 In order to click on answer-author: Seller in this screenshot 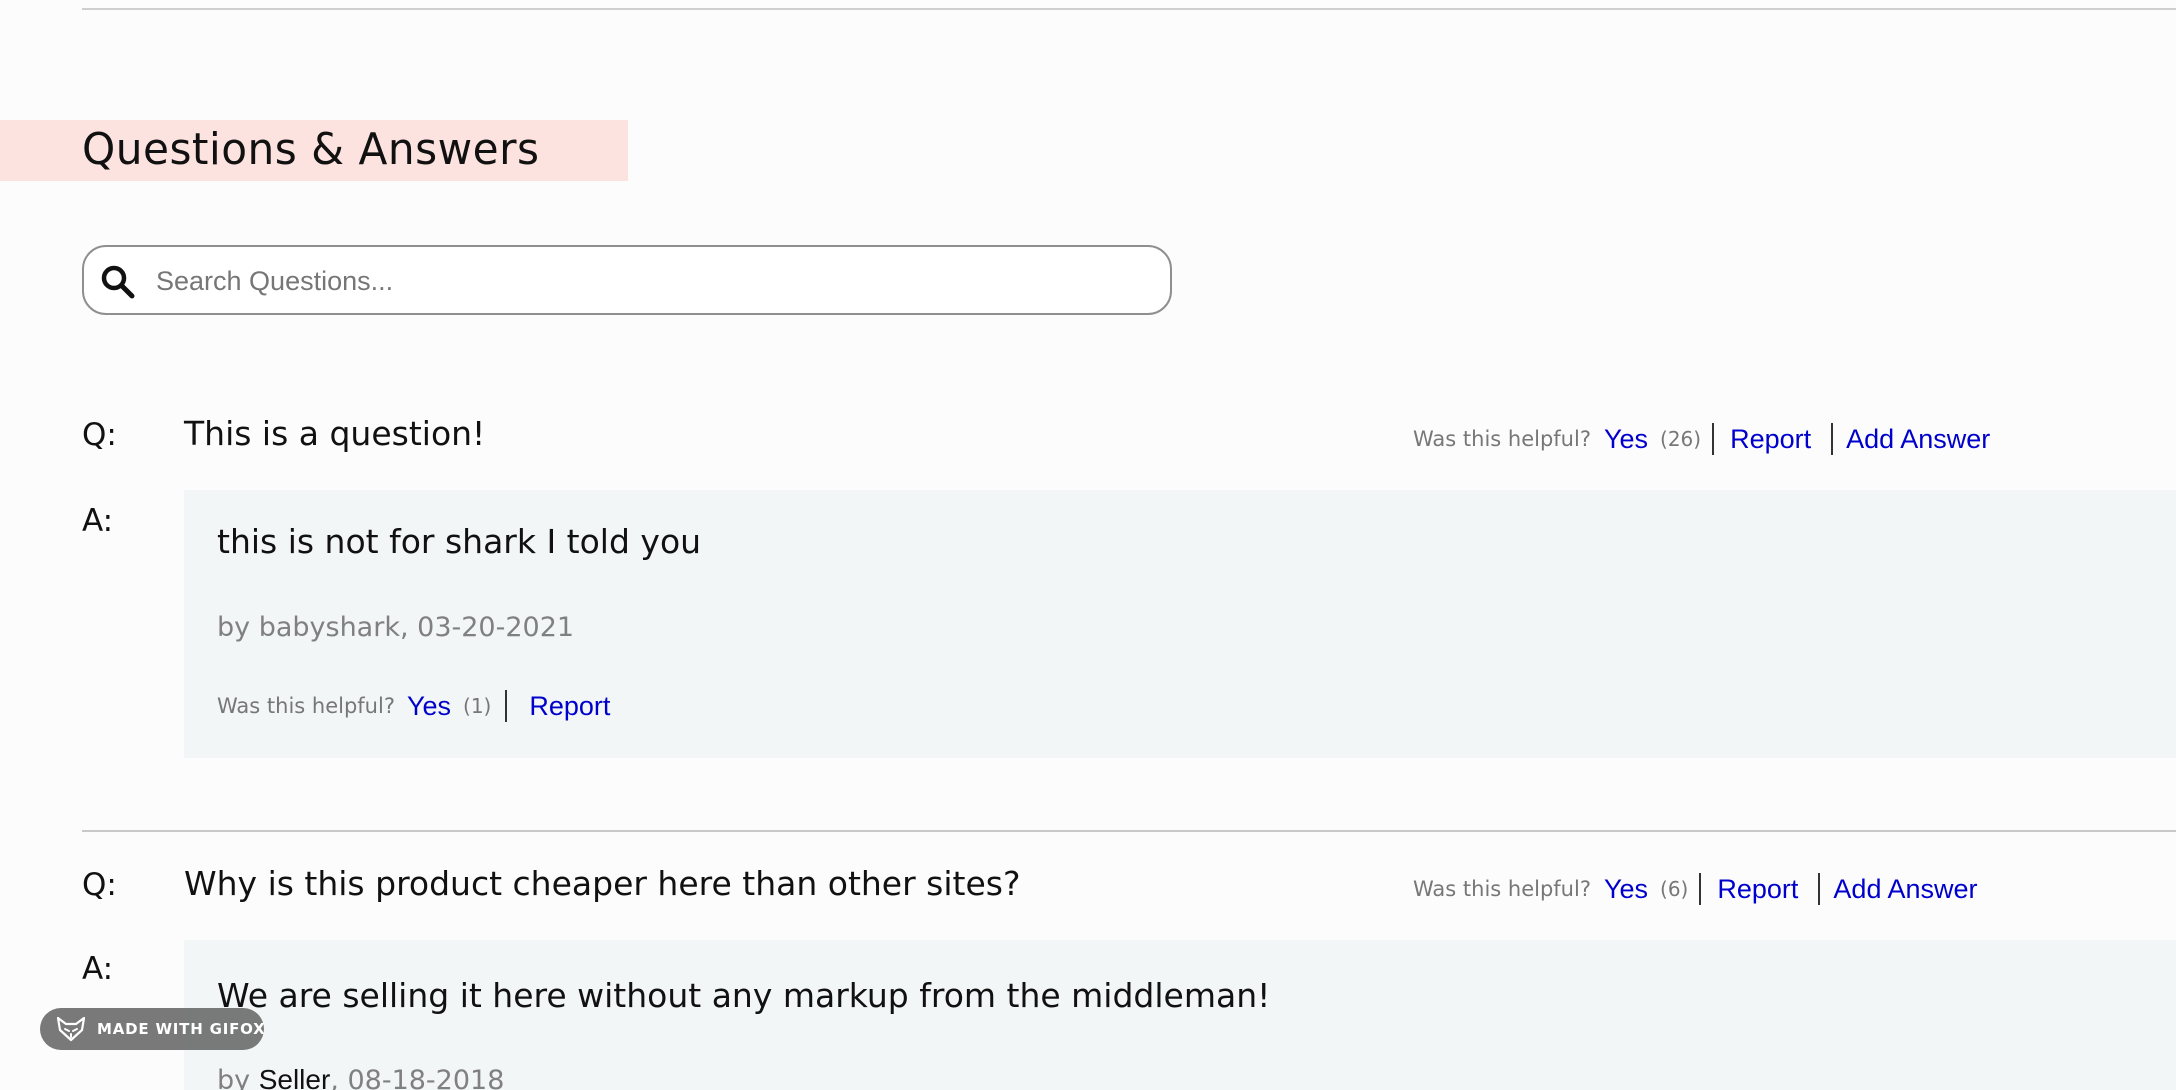, I will do `click(294, 1077)`.